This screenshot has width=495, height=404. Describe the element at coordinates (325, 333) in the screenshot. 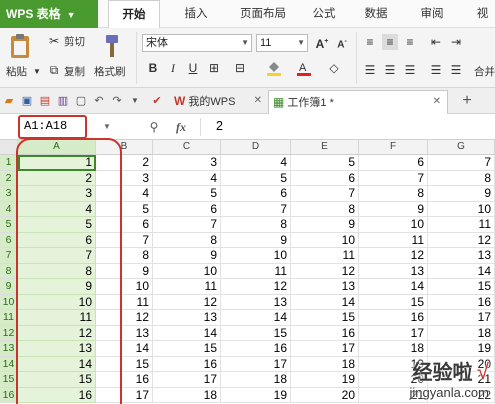

I see `cell-e12: 16` at that location.